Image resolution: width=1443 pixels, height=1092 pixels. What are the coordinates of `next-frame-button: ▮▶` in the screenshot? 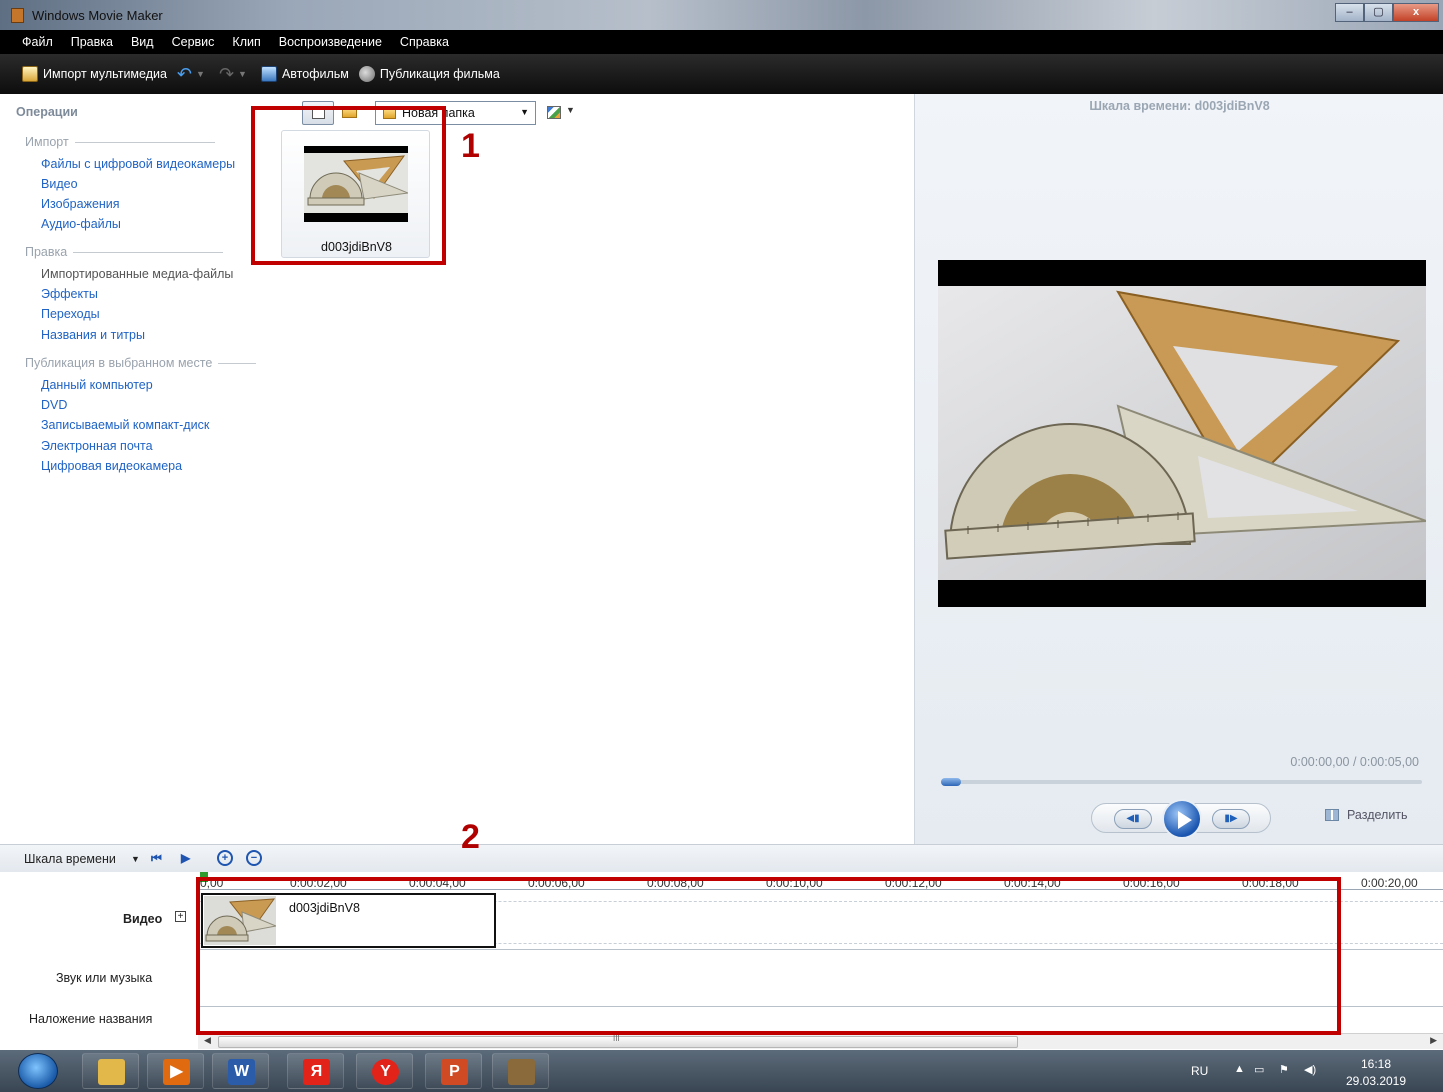 It's located at (1231, 819).